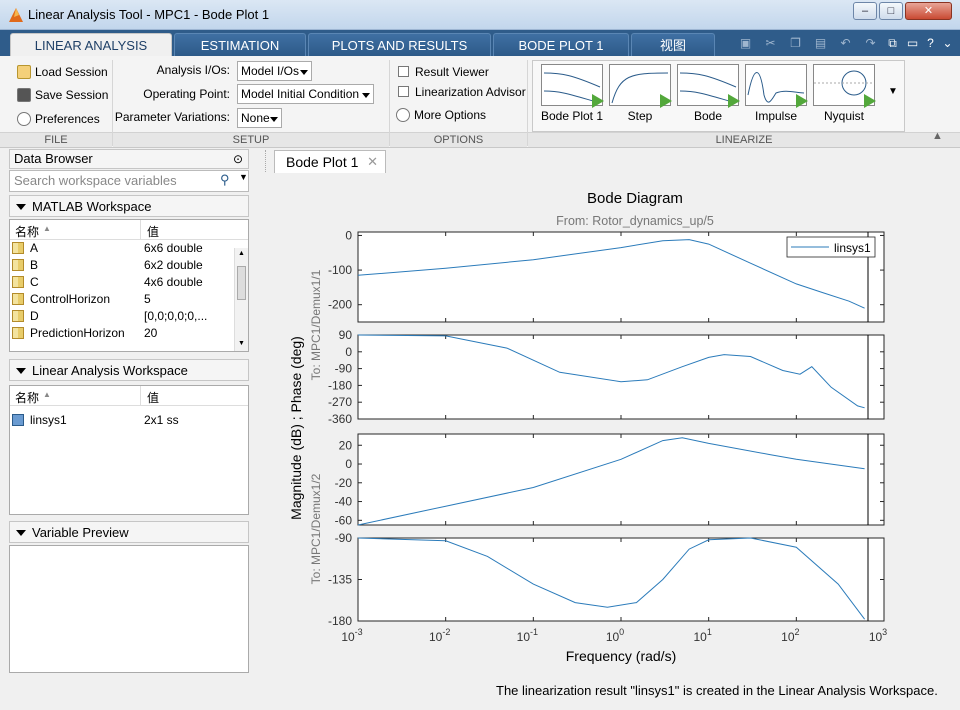 The image size is (960, 710). Describe the element at coordinates (340, 305) in the screenshot. I see `y-tick-label: -200` at that location.